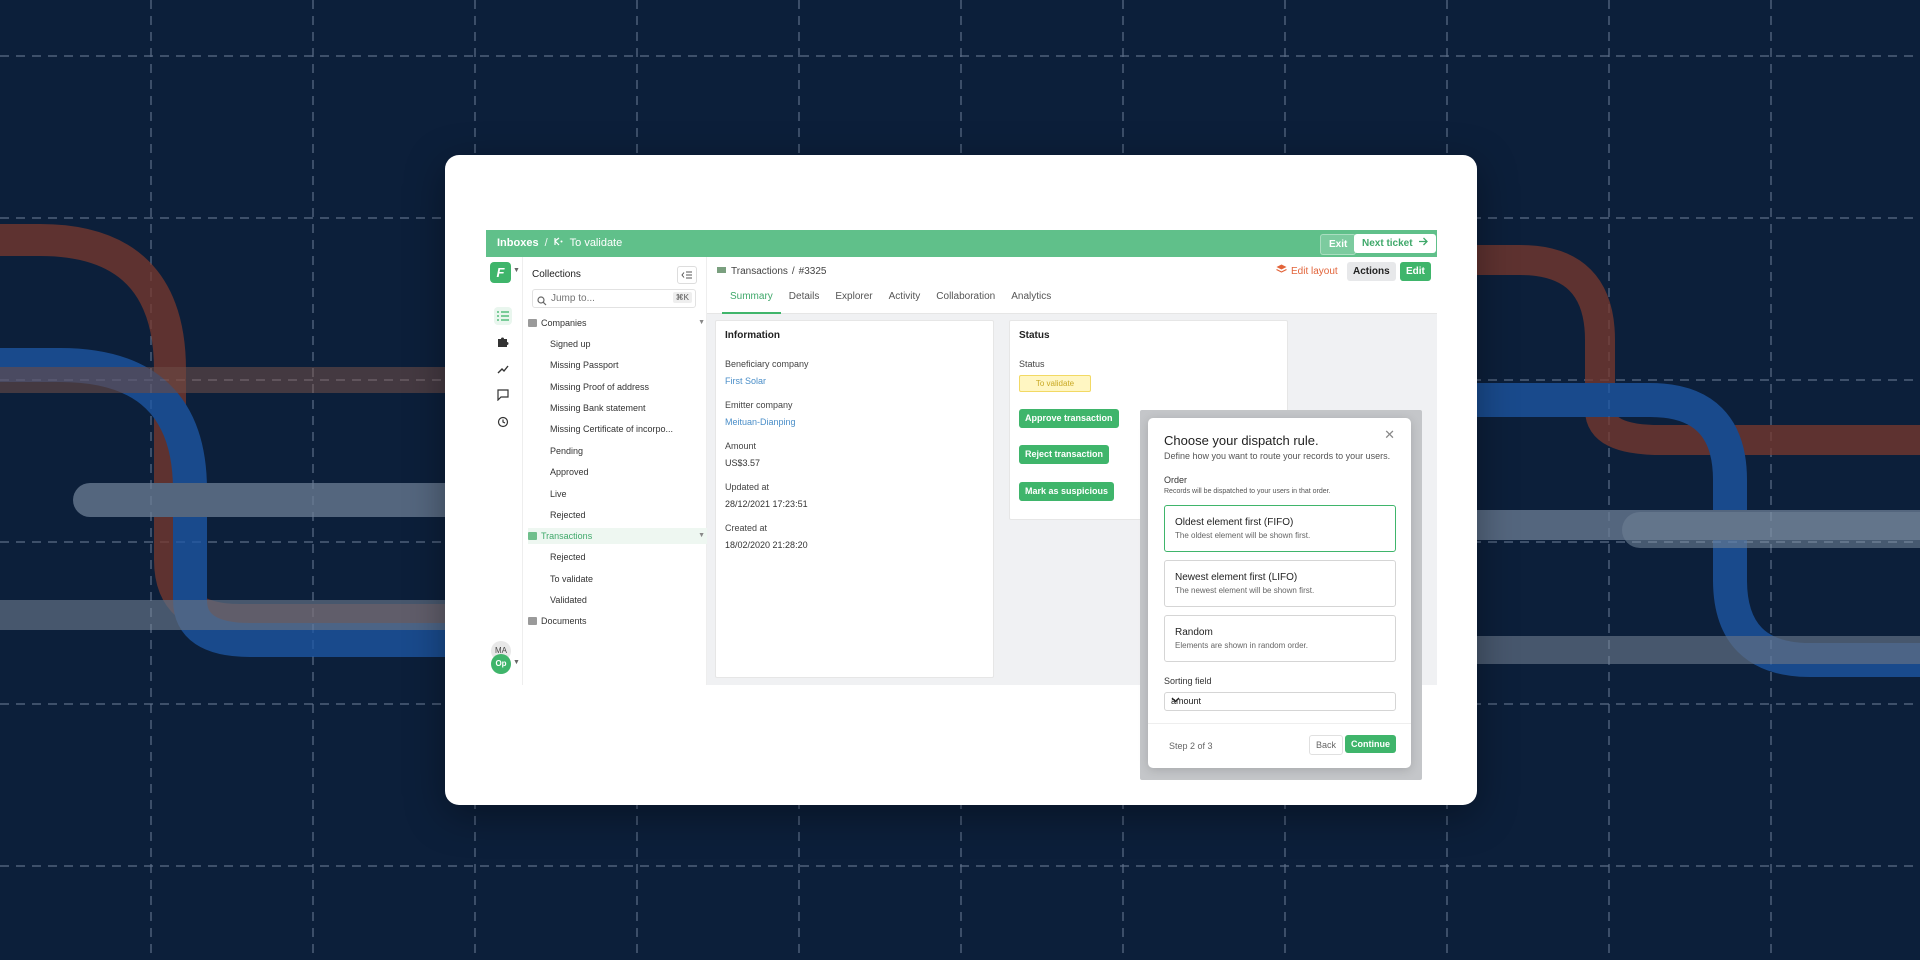 This screenshot has width=1920, height=960. I want to click on chevron-down-icon, so click(1279, 700).